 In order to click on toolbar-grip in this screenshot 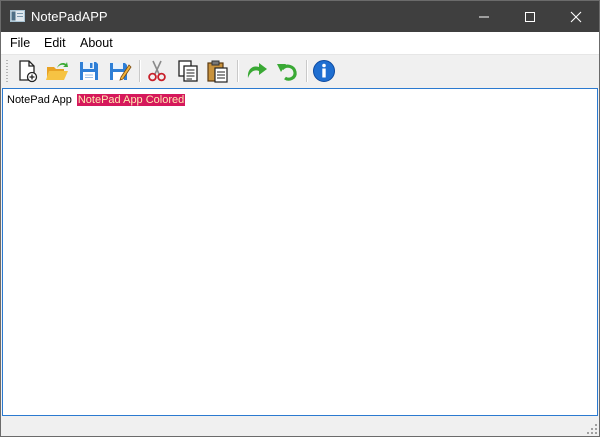, I will do `click(7, 71)`.